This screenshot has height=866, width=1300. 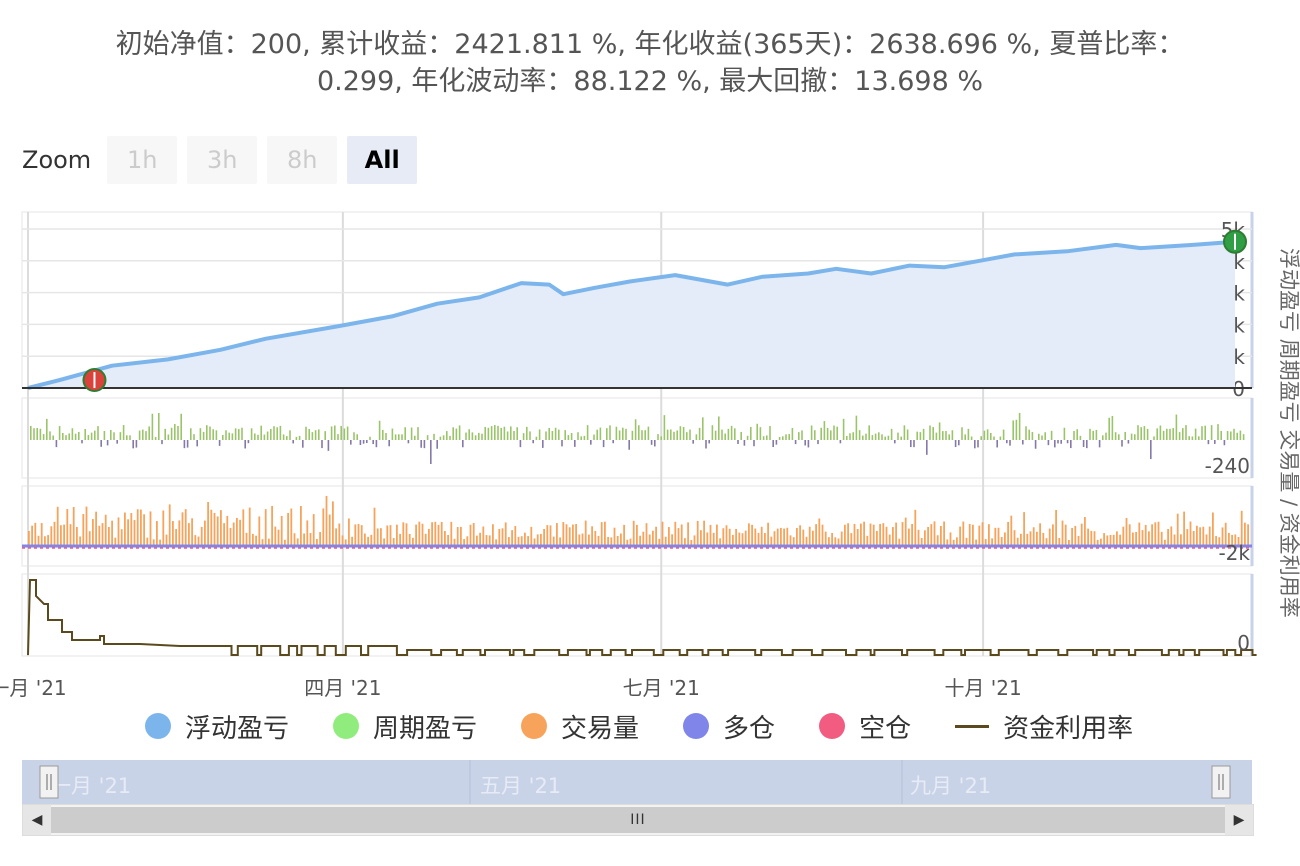 I want to click on scroll-left-arrow: ◀, so click(x=37, y=820).